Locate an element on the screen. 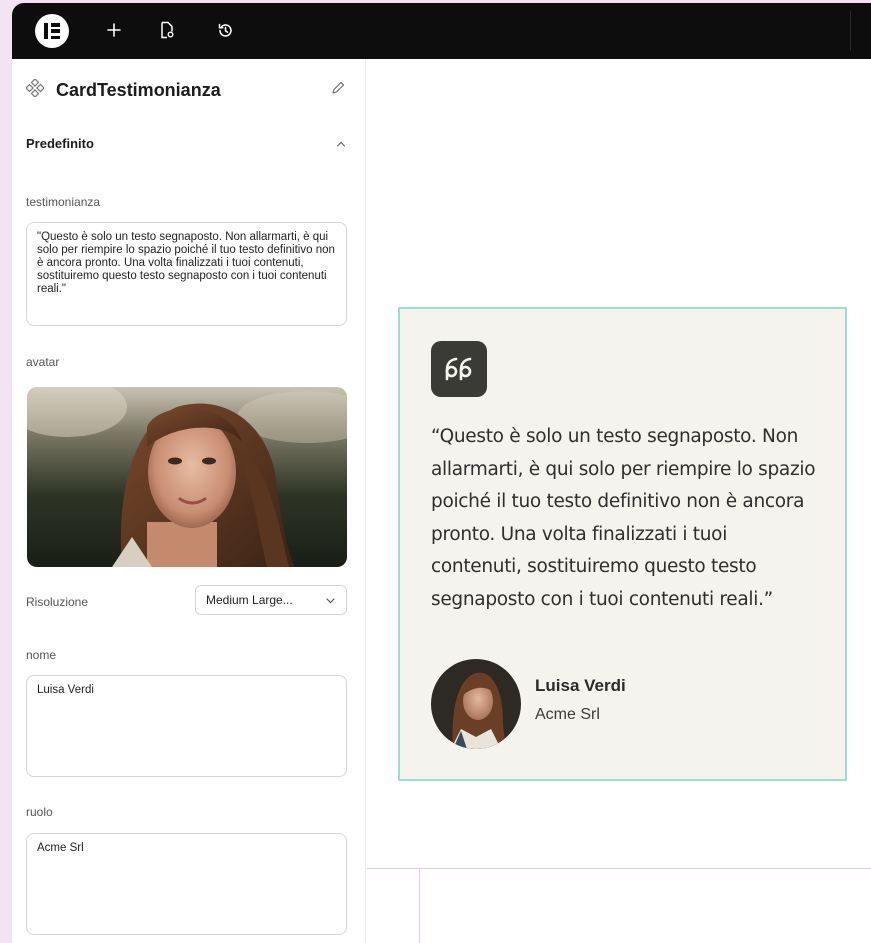  top-toolbar is located at coordinates (441, 31).